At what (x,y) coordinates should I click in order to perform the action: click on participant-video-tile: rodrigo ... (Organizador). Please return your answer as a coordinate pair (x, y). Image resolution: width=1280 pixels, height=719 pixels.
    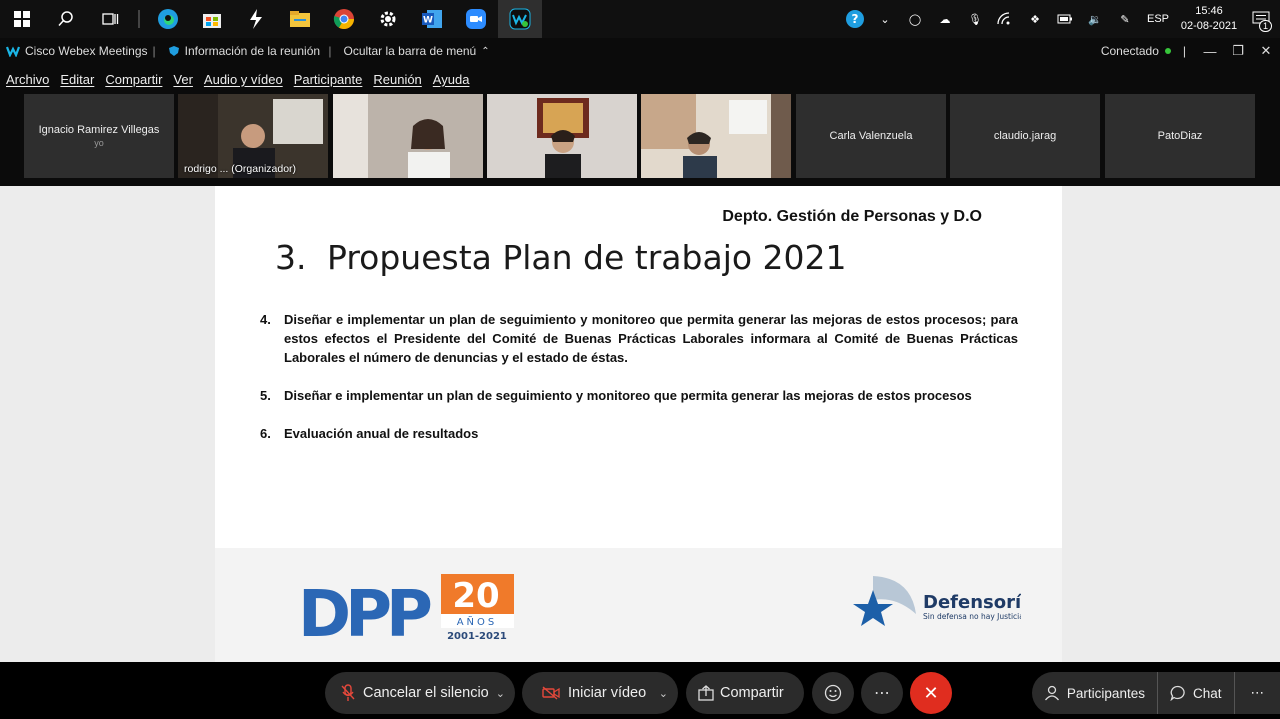
    Looking at the image, I should click on (253, 136).